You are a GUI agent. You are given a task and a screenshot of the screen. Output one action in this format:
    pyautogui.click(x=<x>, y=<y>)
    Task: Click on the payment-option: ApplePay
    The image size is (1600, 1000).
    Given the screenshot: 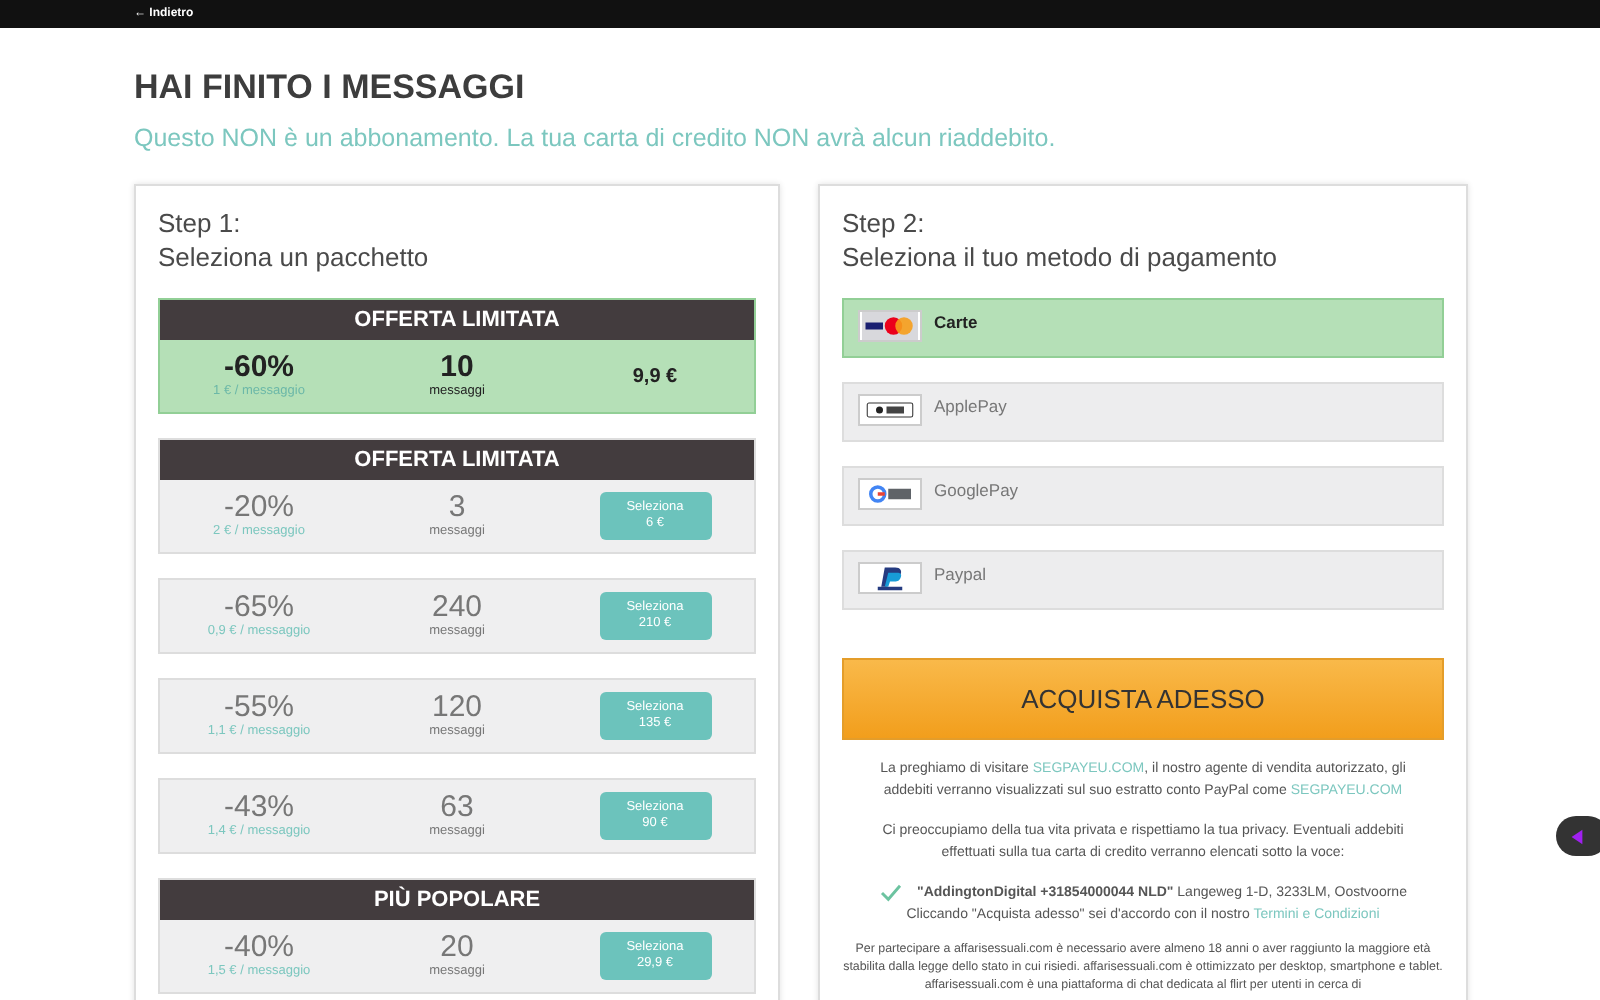 What is the action you would take?
    pyautogui.click(x=1143, y=412)
    